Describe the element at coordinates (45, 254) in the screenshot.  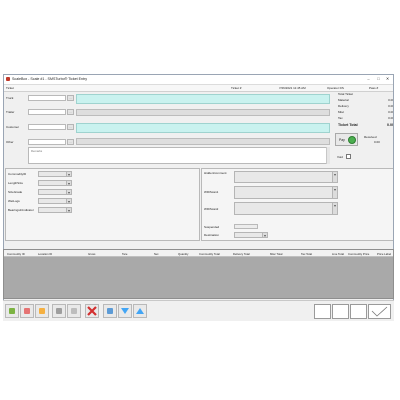
I see `col-location-id: Location ID` at that location.